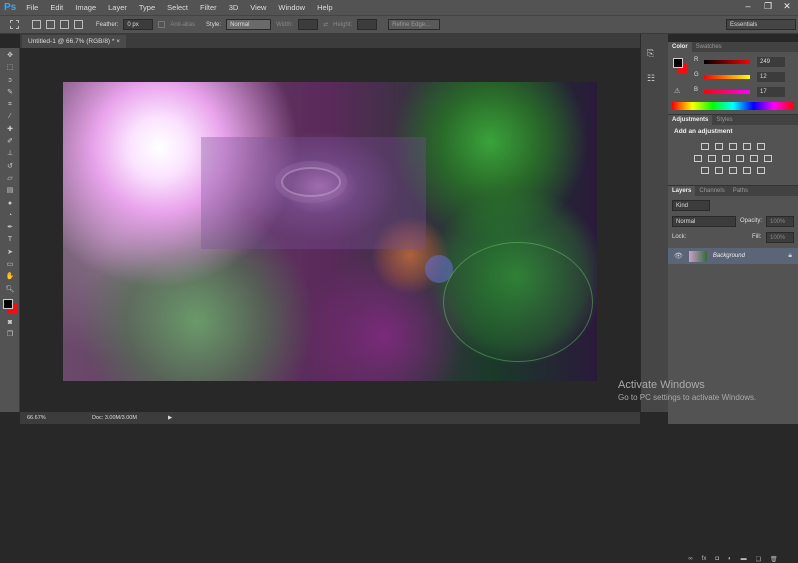  I want to click on tab-layers: Layers, so click(682, 191).